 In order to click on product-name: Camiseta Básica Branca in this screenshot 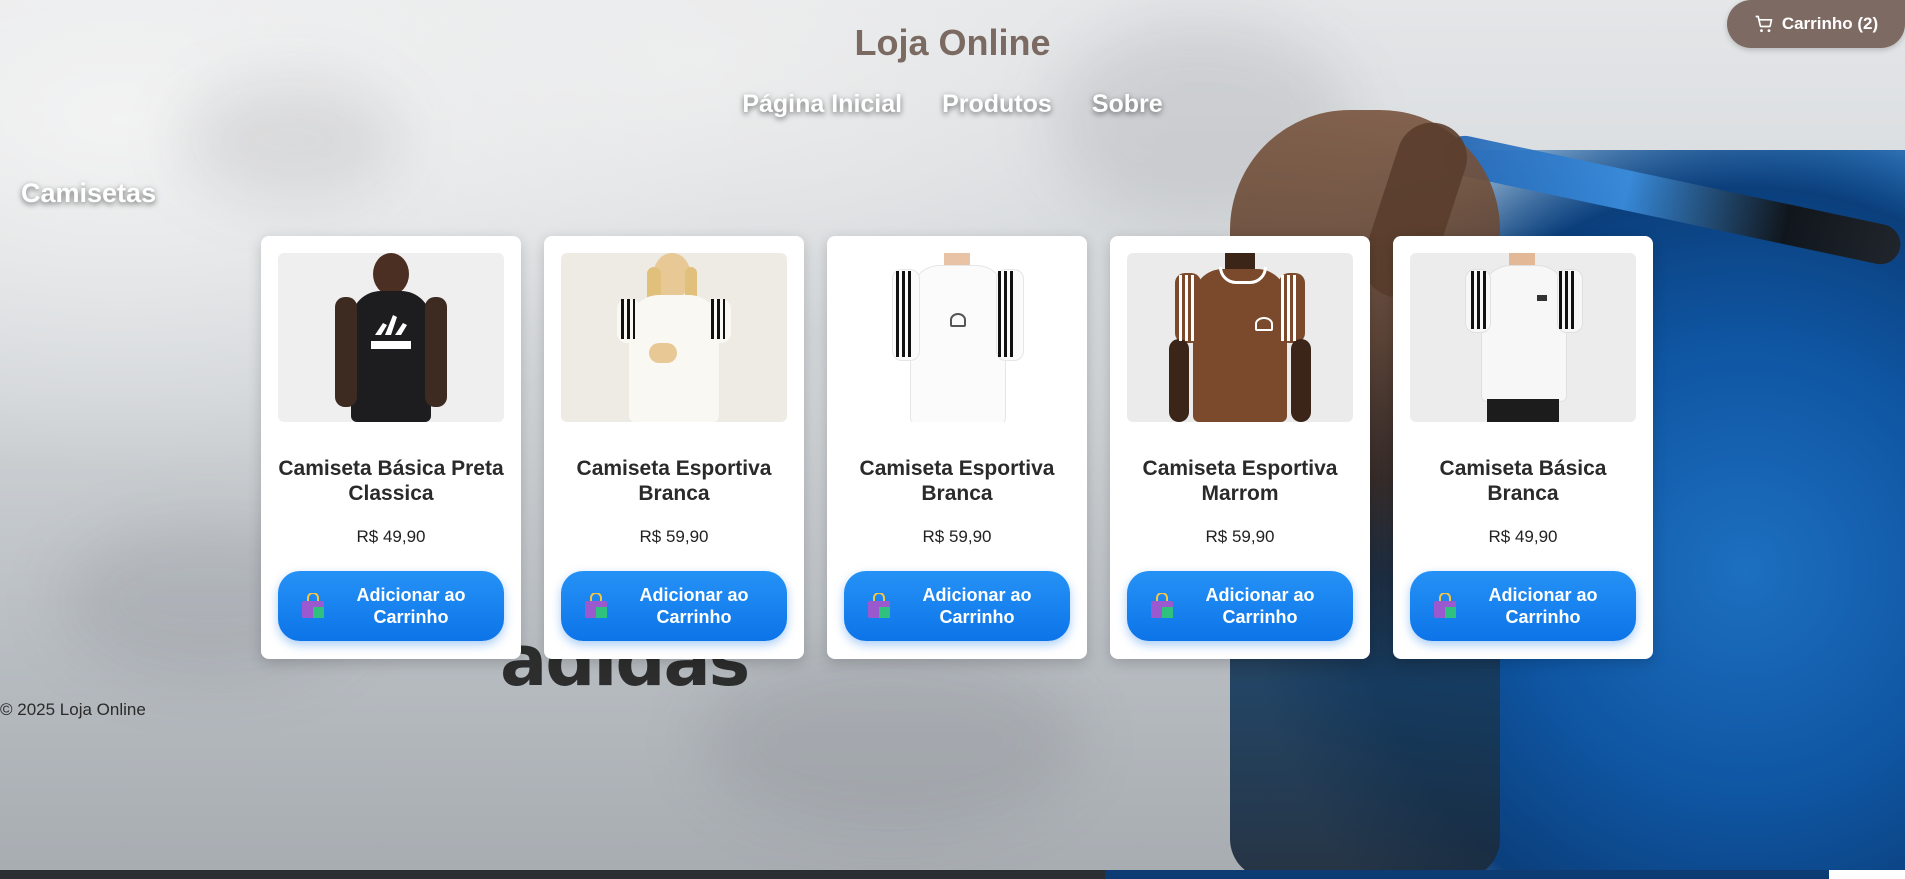, I will do `click(1523, 481)`.